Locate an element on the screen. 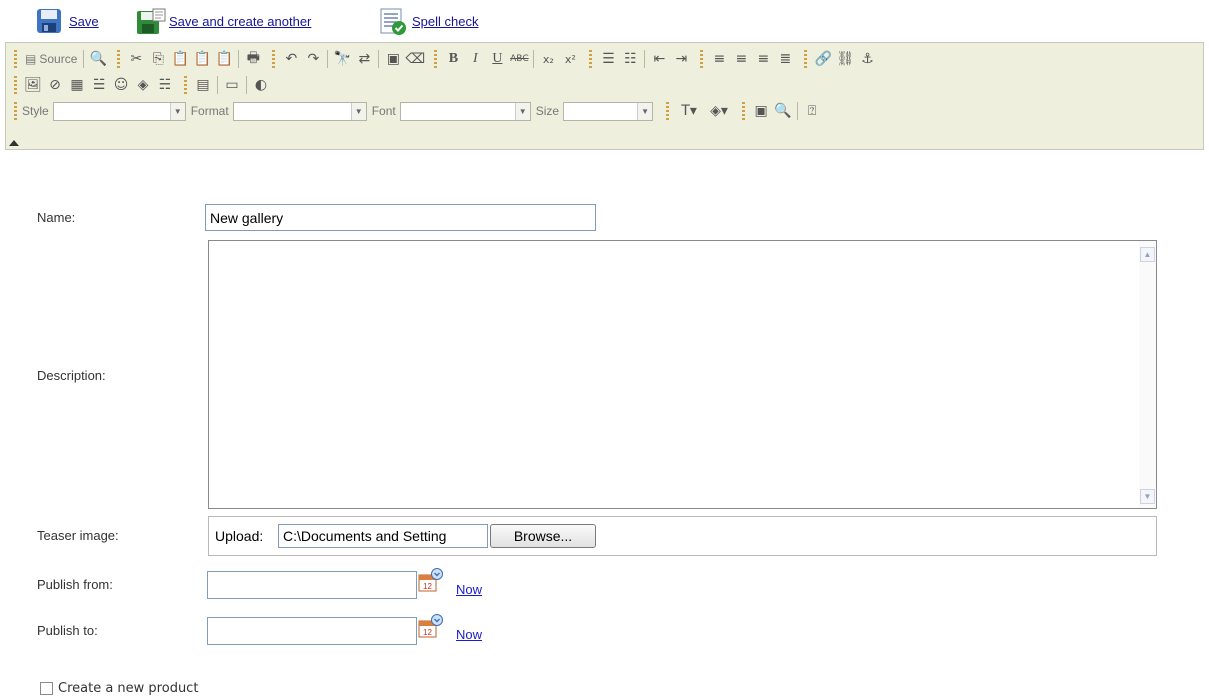 Image resolution: width=1209 pixels, height=698 pixels. strikethrough-icon: ABC is located at coordinates (519, 59).